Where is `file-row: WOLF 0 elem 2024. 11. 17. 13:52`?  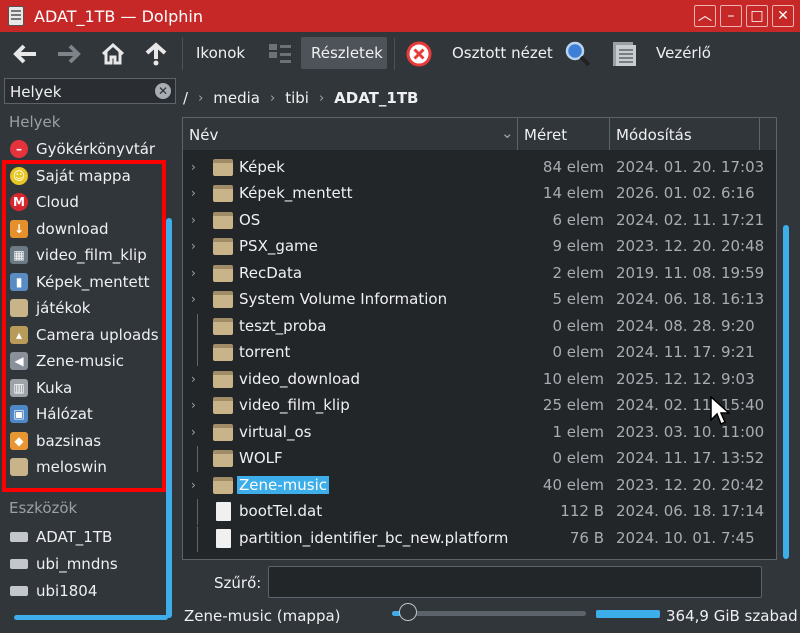 file-row: WOLF 0 elem 2024. 11. 17. 13:52 is located at coordinates (475, 459).